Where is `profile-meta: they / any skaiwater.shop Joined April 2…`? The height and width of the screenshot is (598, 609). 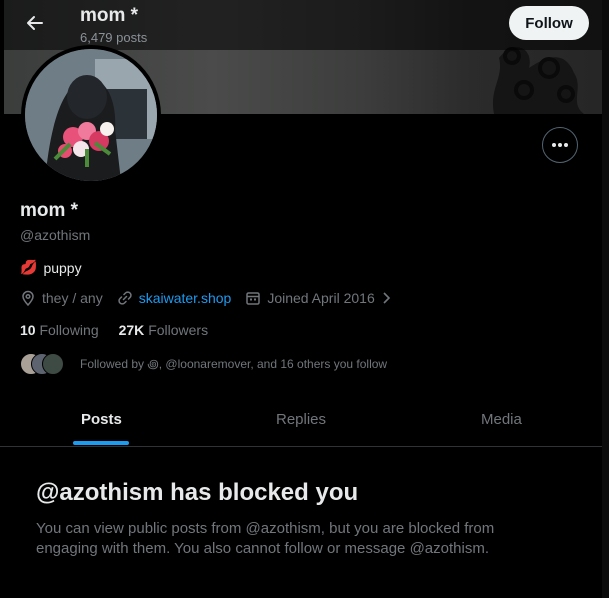
profile-meta: they / any skaiwater.shop Joined April 2… is located at coordinates (212, 298).